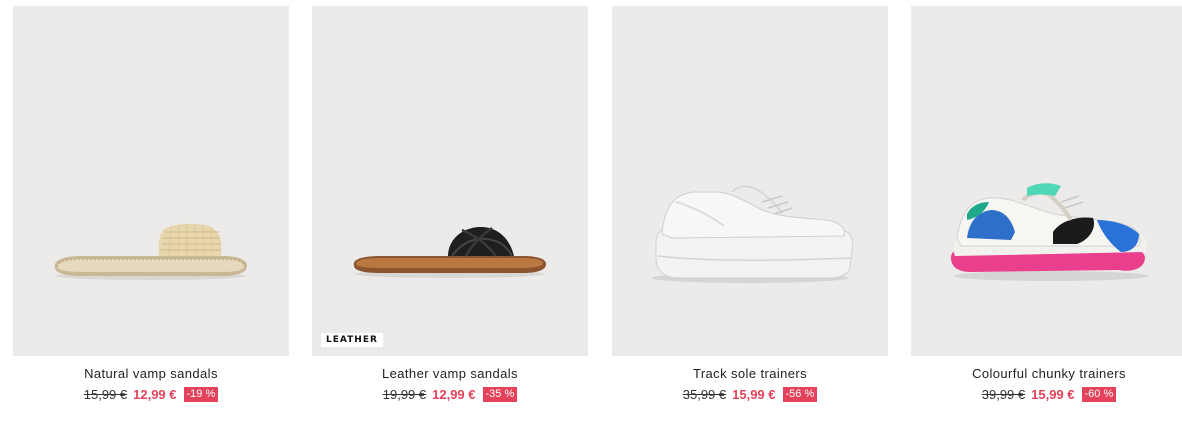 The height and width of the screenshot is (432, 1182). Describe the element at coordinates (449, 252) in the screenshot. I see `leather-vamp-sandal-image` at that location.